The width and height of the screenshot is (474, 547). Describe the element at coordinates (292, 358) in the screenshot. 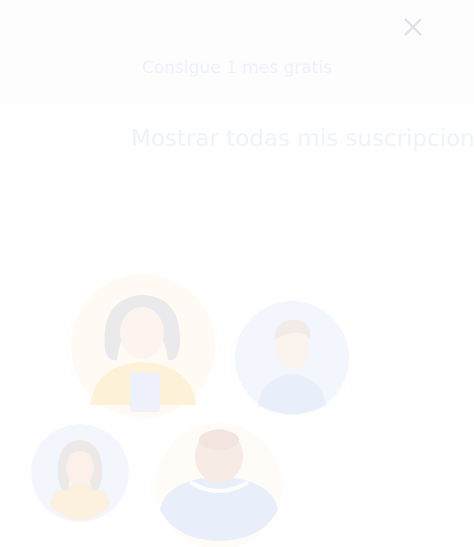

I see `boy-avatar-icon` at that location.